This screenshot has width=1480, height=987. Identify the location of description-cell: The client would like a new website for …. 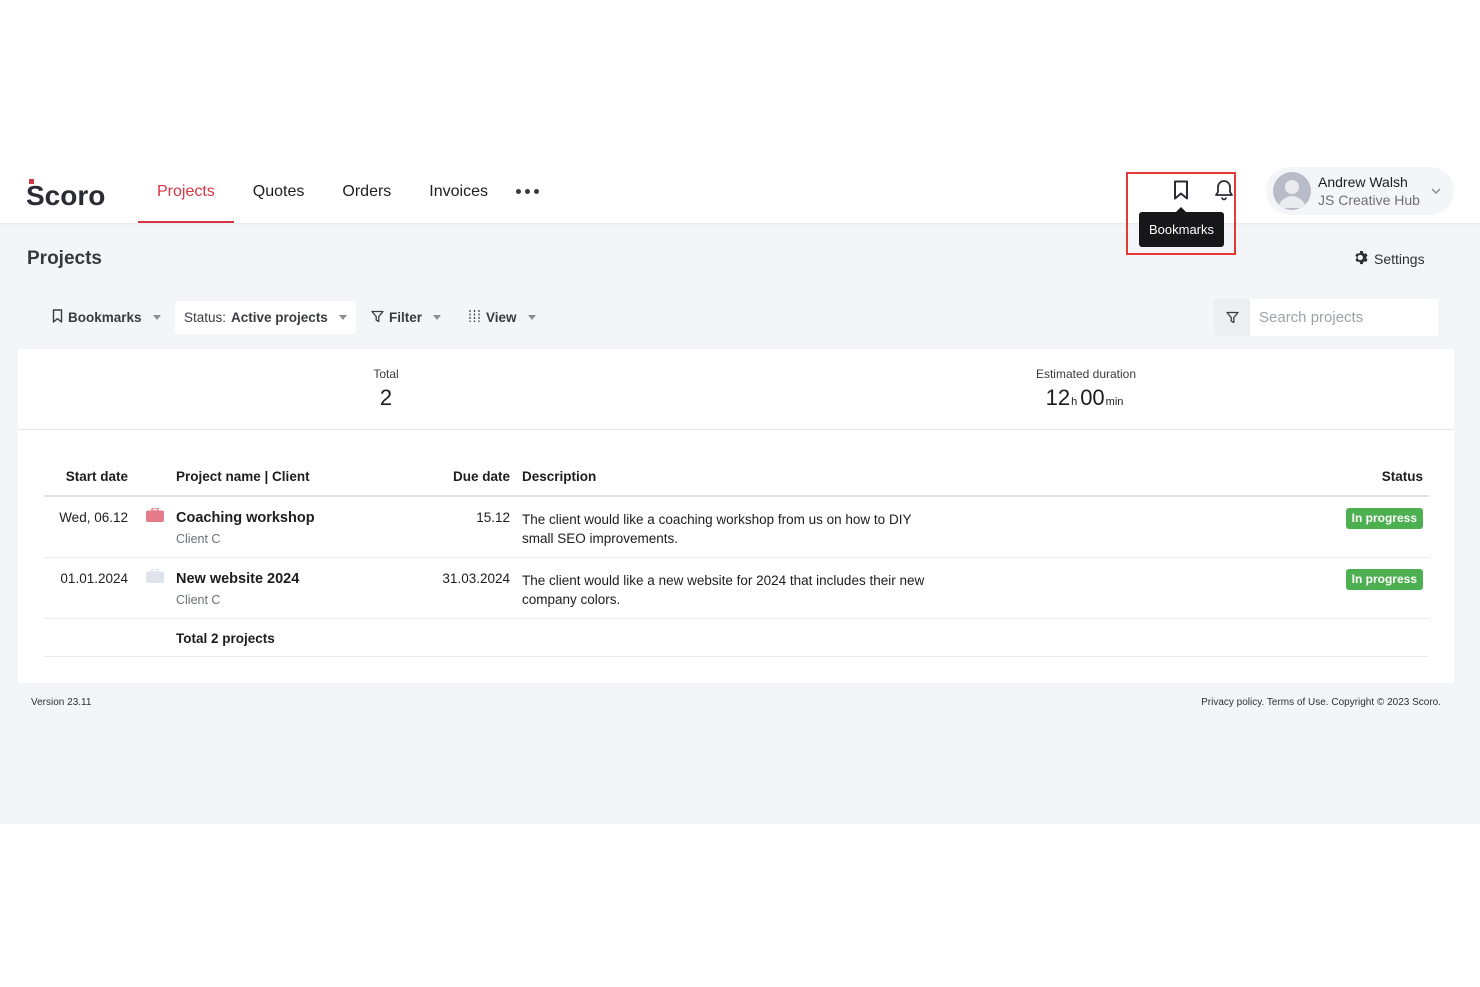
(723, 589).